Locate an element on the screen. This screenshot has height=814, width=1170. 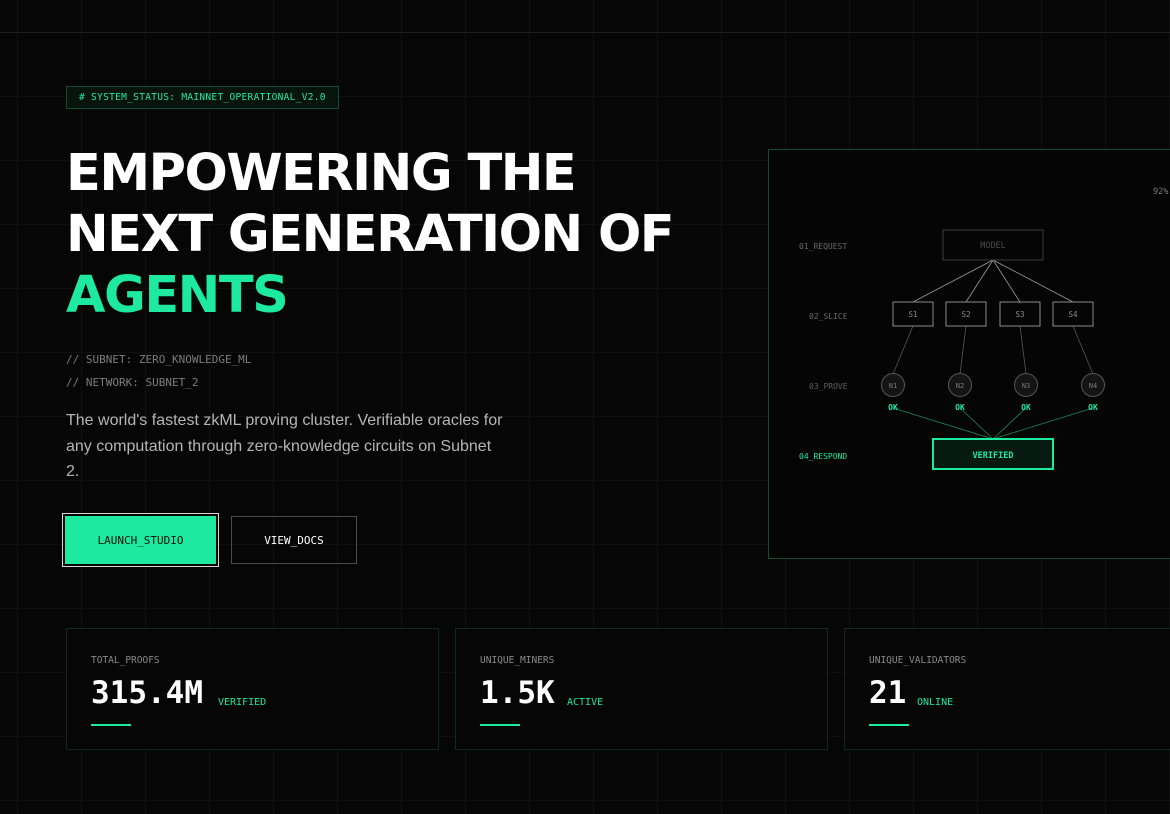
slice-to-node-edges is located at coordinates (993, 350).